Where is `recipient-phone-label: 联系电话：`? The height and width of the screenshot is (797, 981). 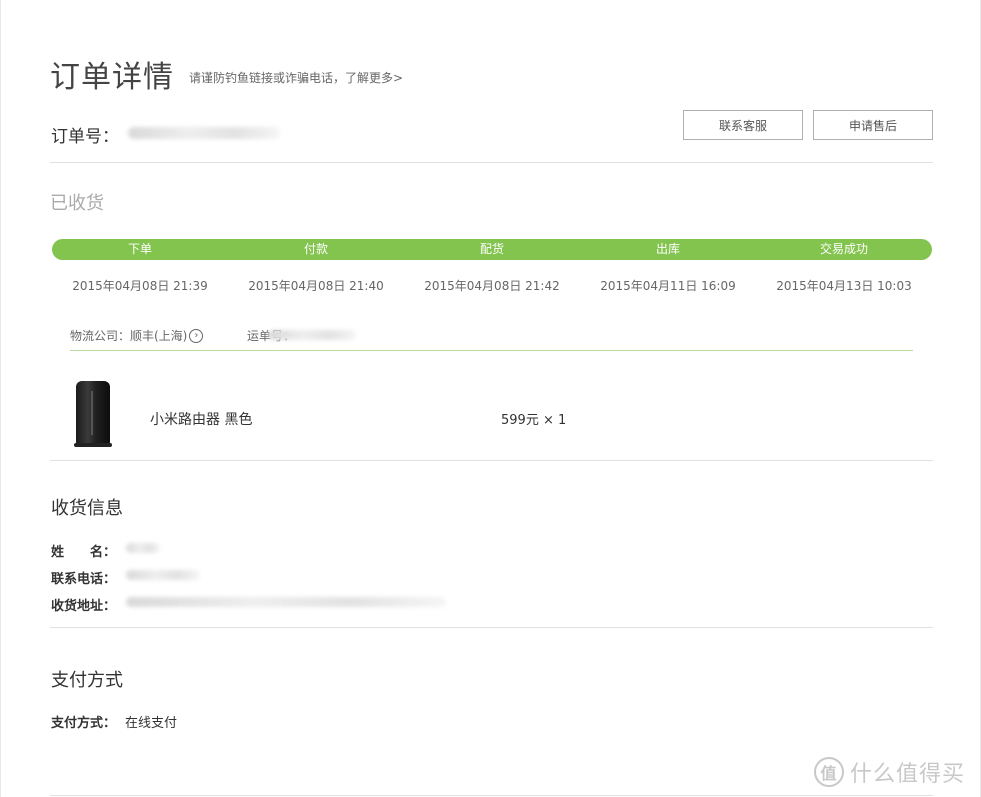 recipient-phone-label: 联系电话： is located at coordinates (84, 579).